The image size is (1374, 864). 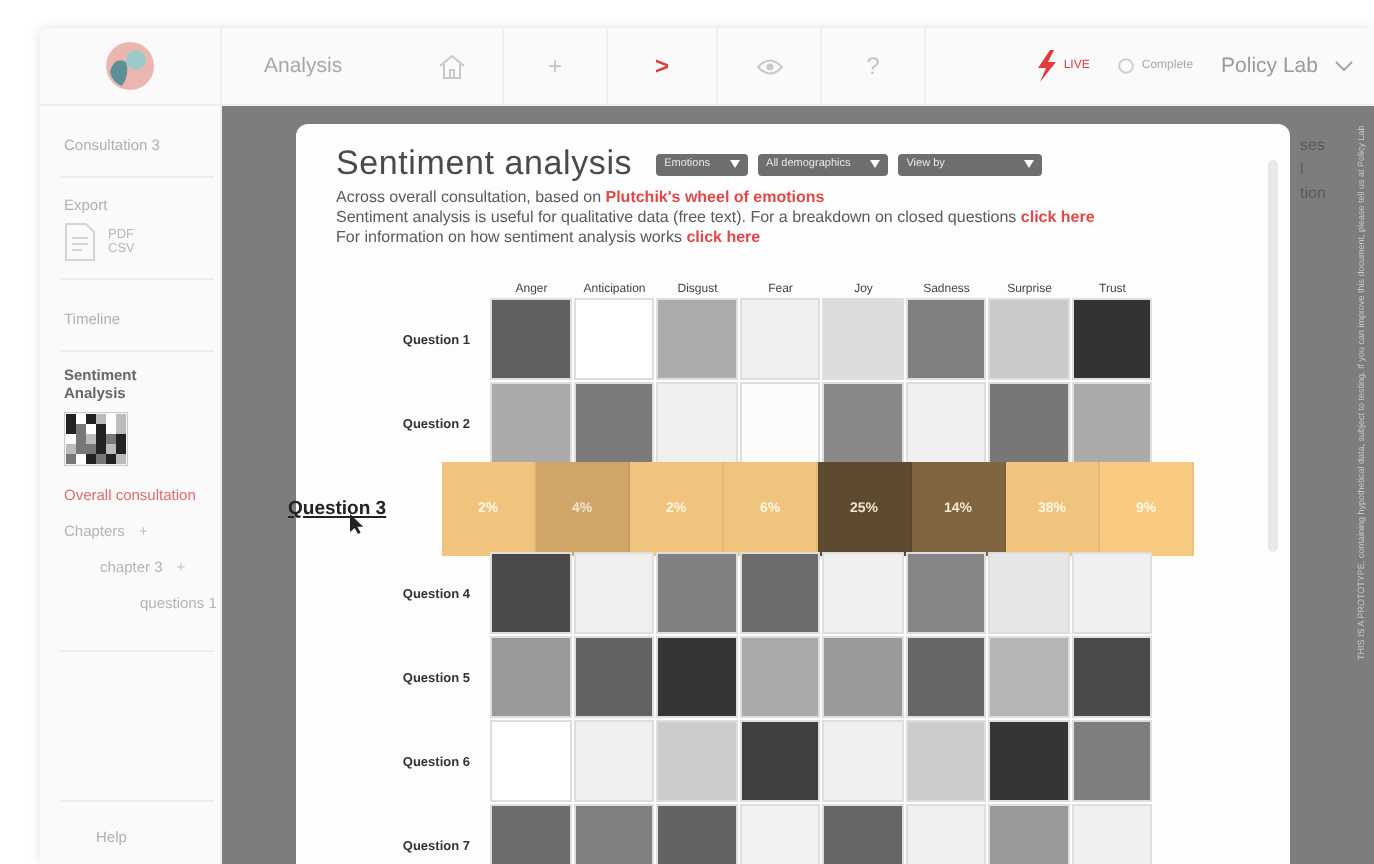 I want to click on chevron-icon, so click(x=1344, y=66).